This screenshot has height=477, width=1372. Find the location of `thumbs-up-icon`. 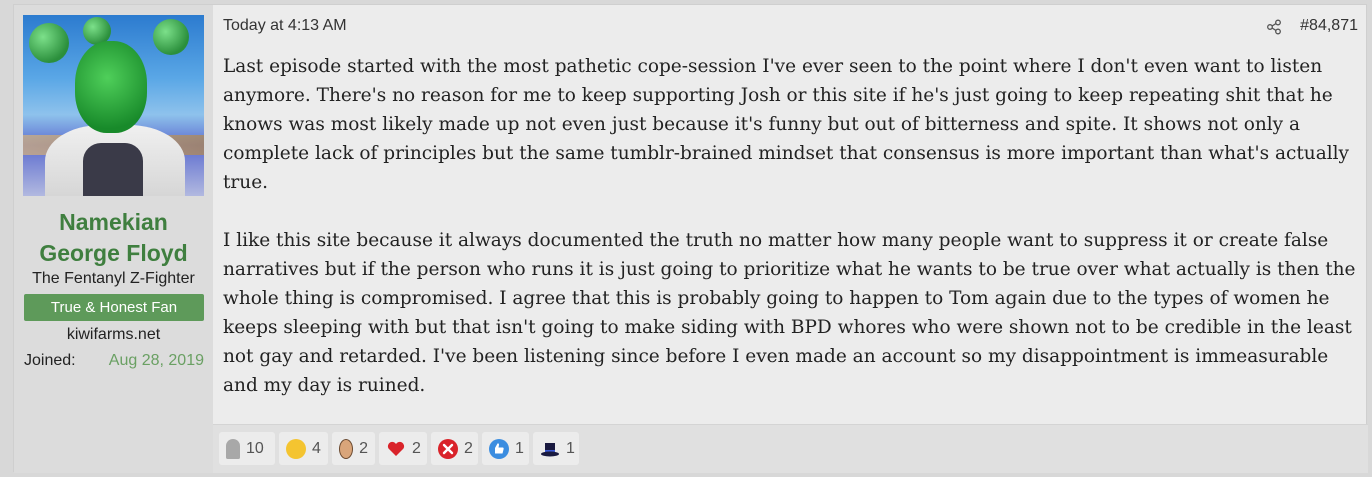

thumbs-up-icon is located at coordinates (499, 448).